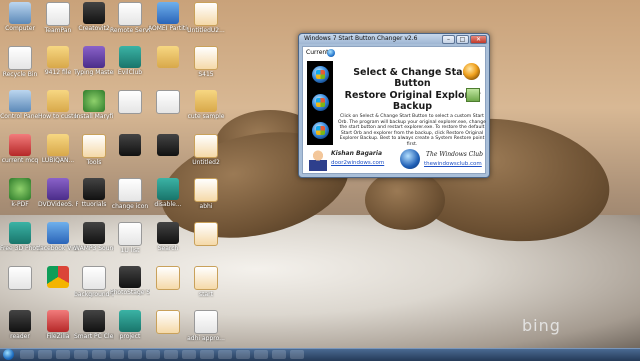 The width and height of the screenshot is (640, 361). I want to click on desktop-icon: cute sample, so click(206, 105).